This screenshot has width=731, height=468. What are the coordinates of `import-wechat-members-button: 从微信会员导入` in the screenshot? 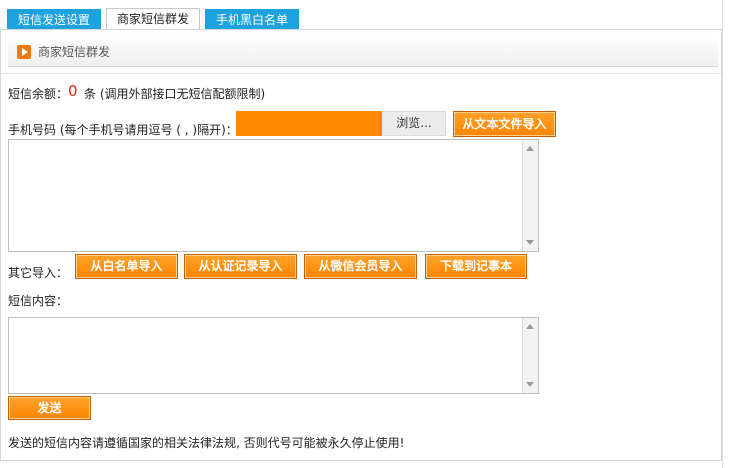 It's located at (360, 266).